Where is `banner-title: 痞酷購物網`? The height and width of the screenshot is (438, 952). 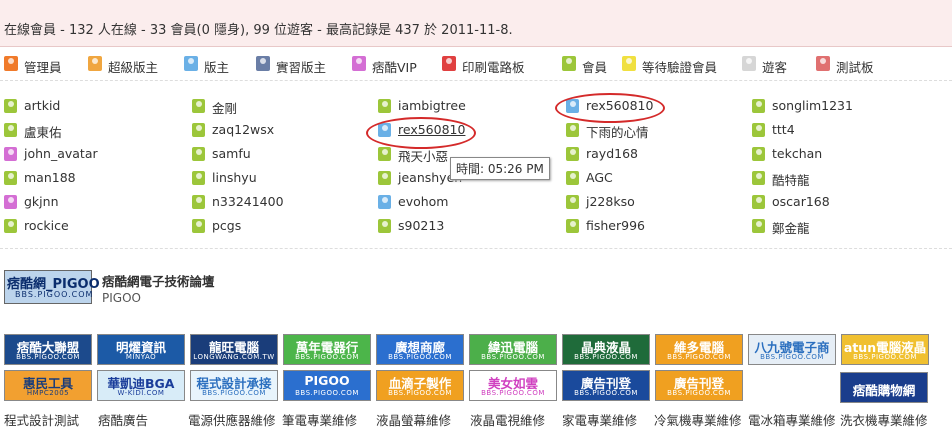
banner-title: 痞酷購物網 is located at coordinates (884, 390).